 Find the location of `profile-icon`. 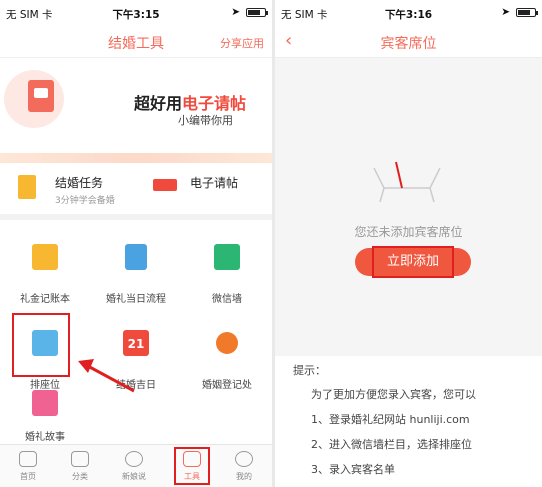

profile-icon is located at coordinates (244, 459).